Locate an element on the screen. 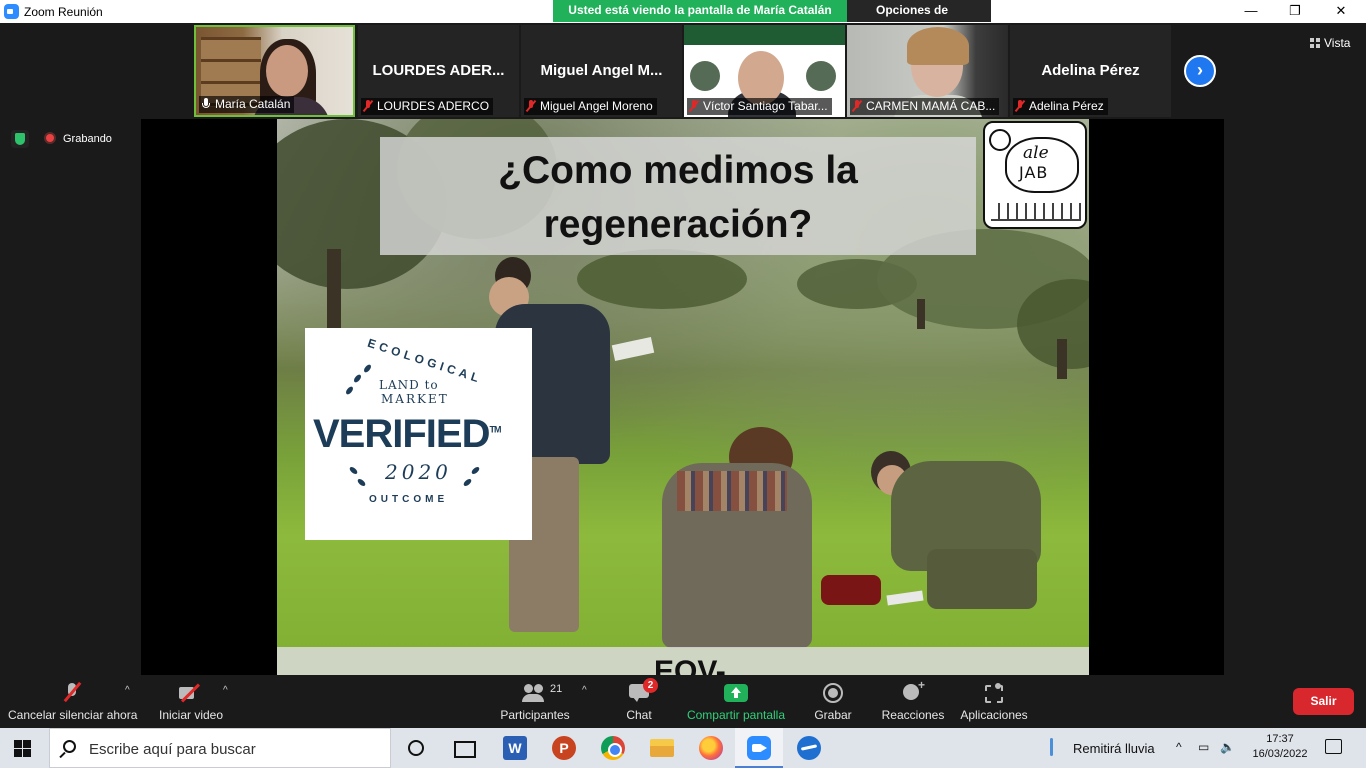 The image size is (1366, 768). next-participants-button: › is located at coordinates (1200, 71).